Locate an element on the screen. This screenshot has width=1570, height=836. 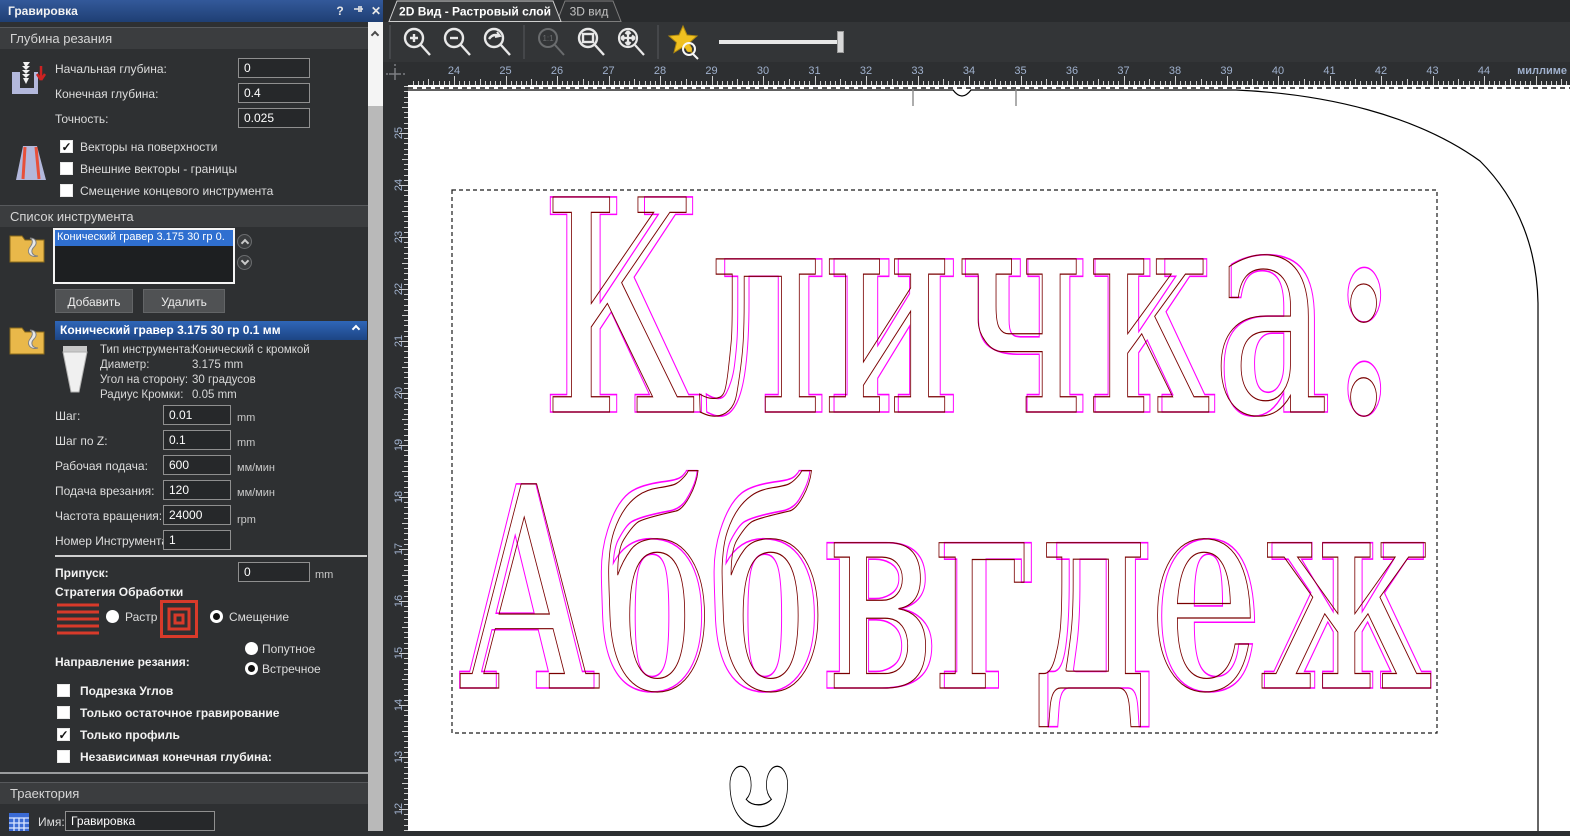
tool-header: Конический гравер 3.175 30 гр 0.1 мм is located at coordinates (211, 330).